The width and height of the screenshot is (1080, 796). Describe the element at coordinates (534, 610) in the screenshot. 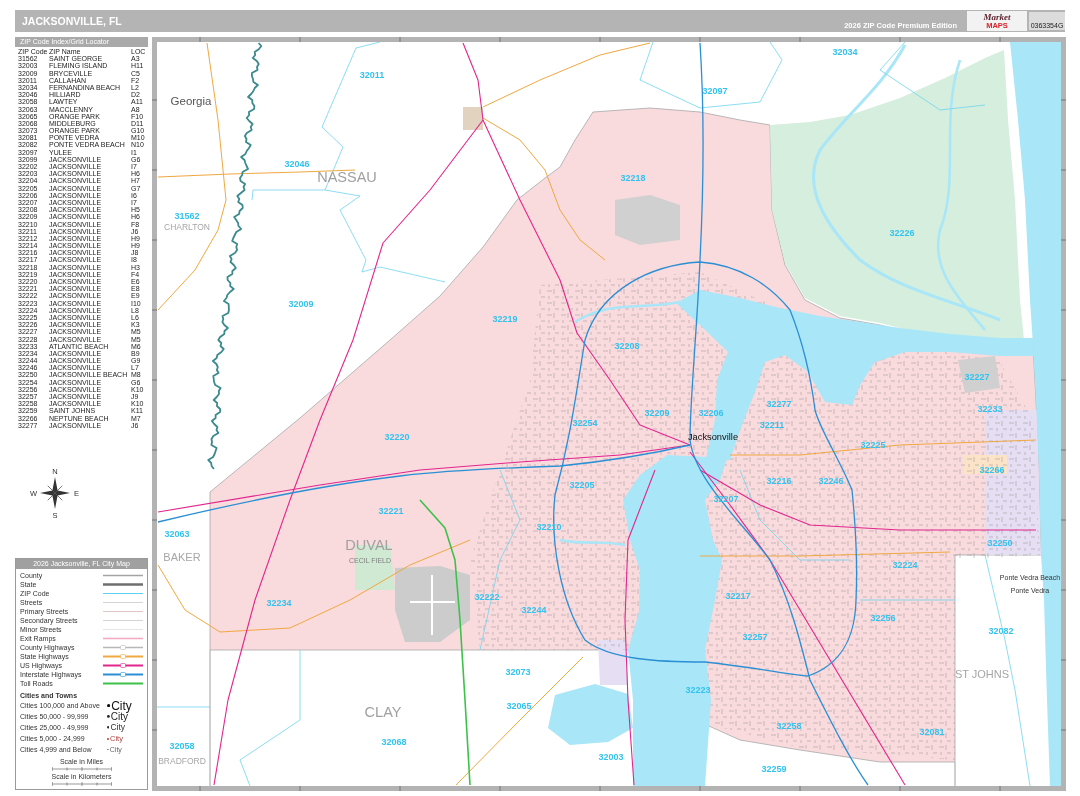

I see `zip-code: 32244` at that location.